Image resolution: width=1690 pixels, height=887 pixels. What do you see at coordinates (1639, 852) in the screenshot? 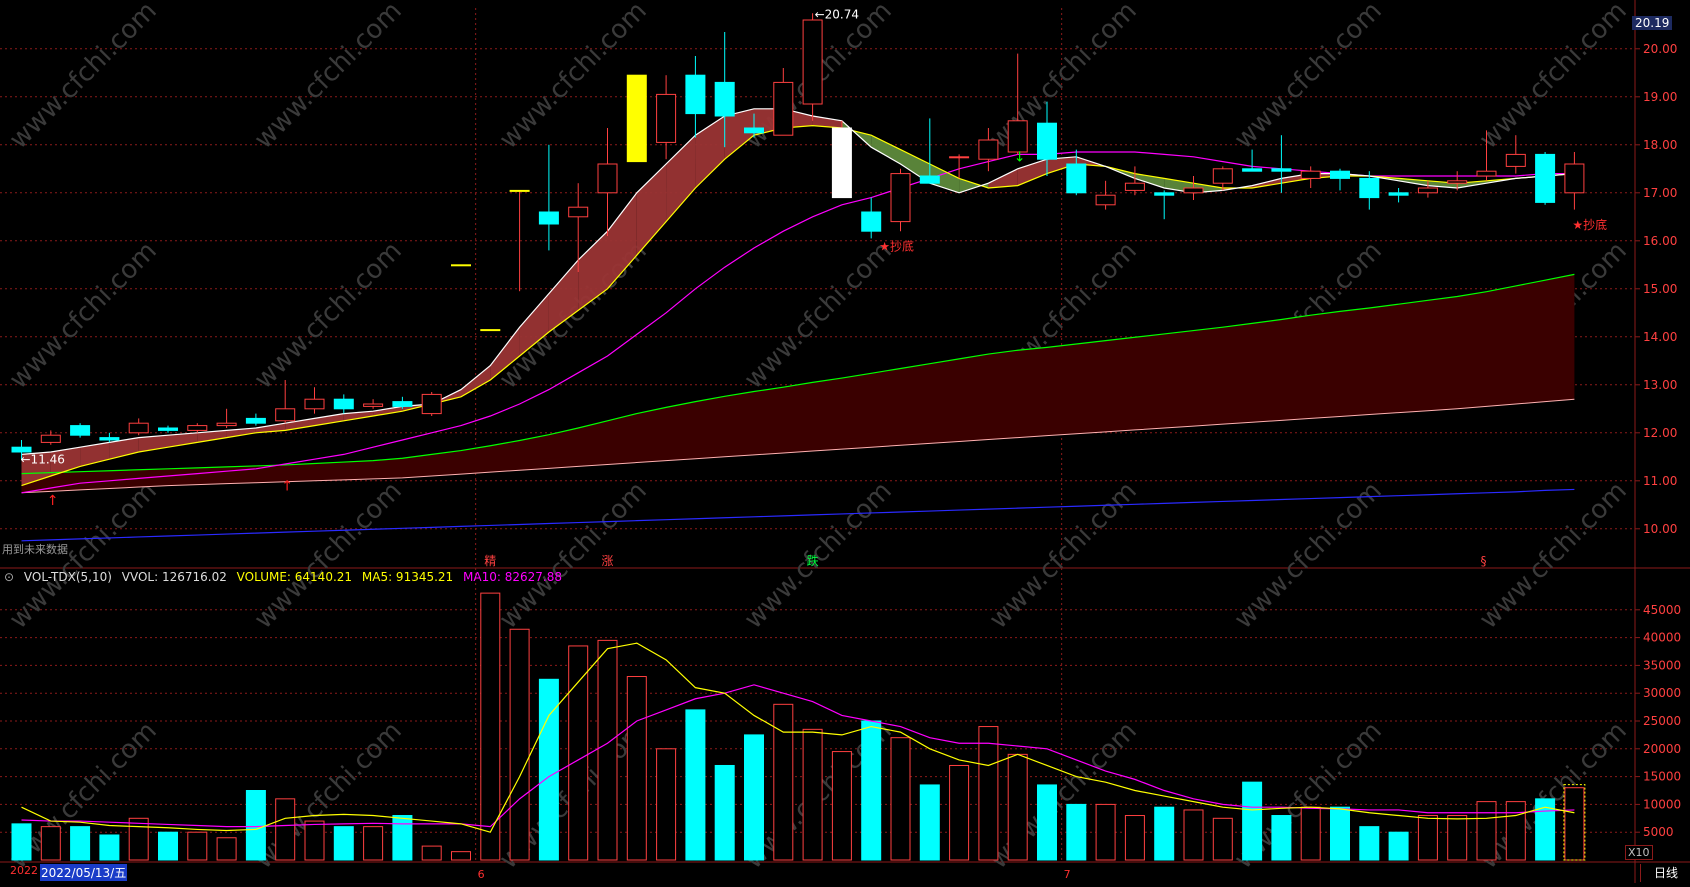
I see `scale-button: X10` at bounding box center [1639, 852].